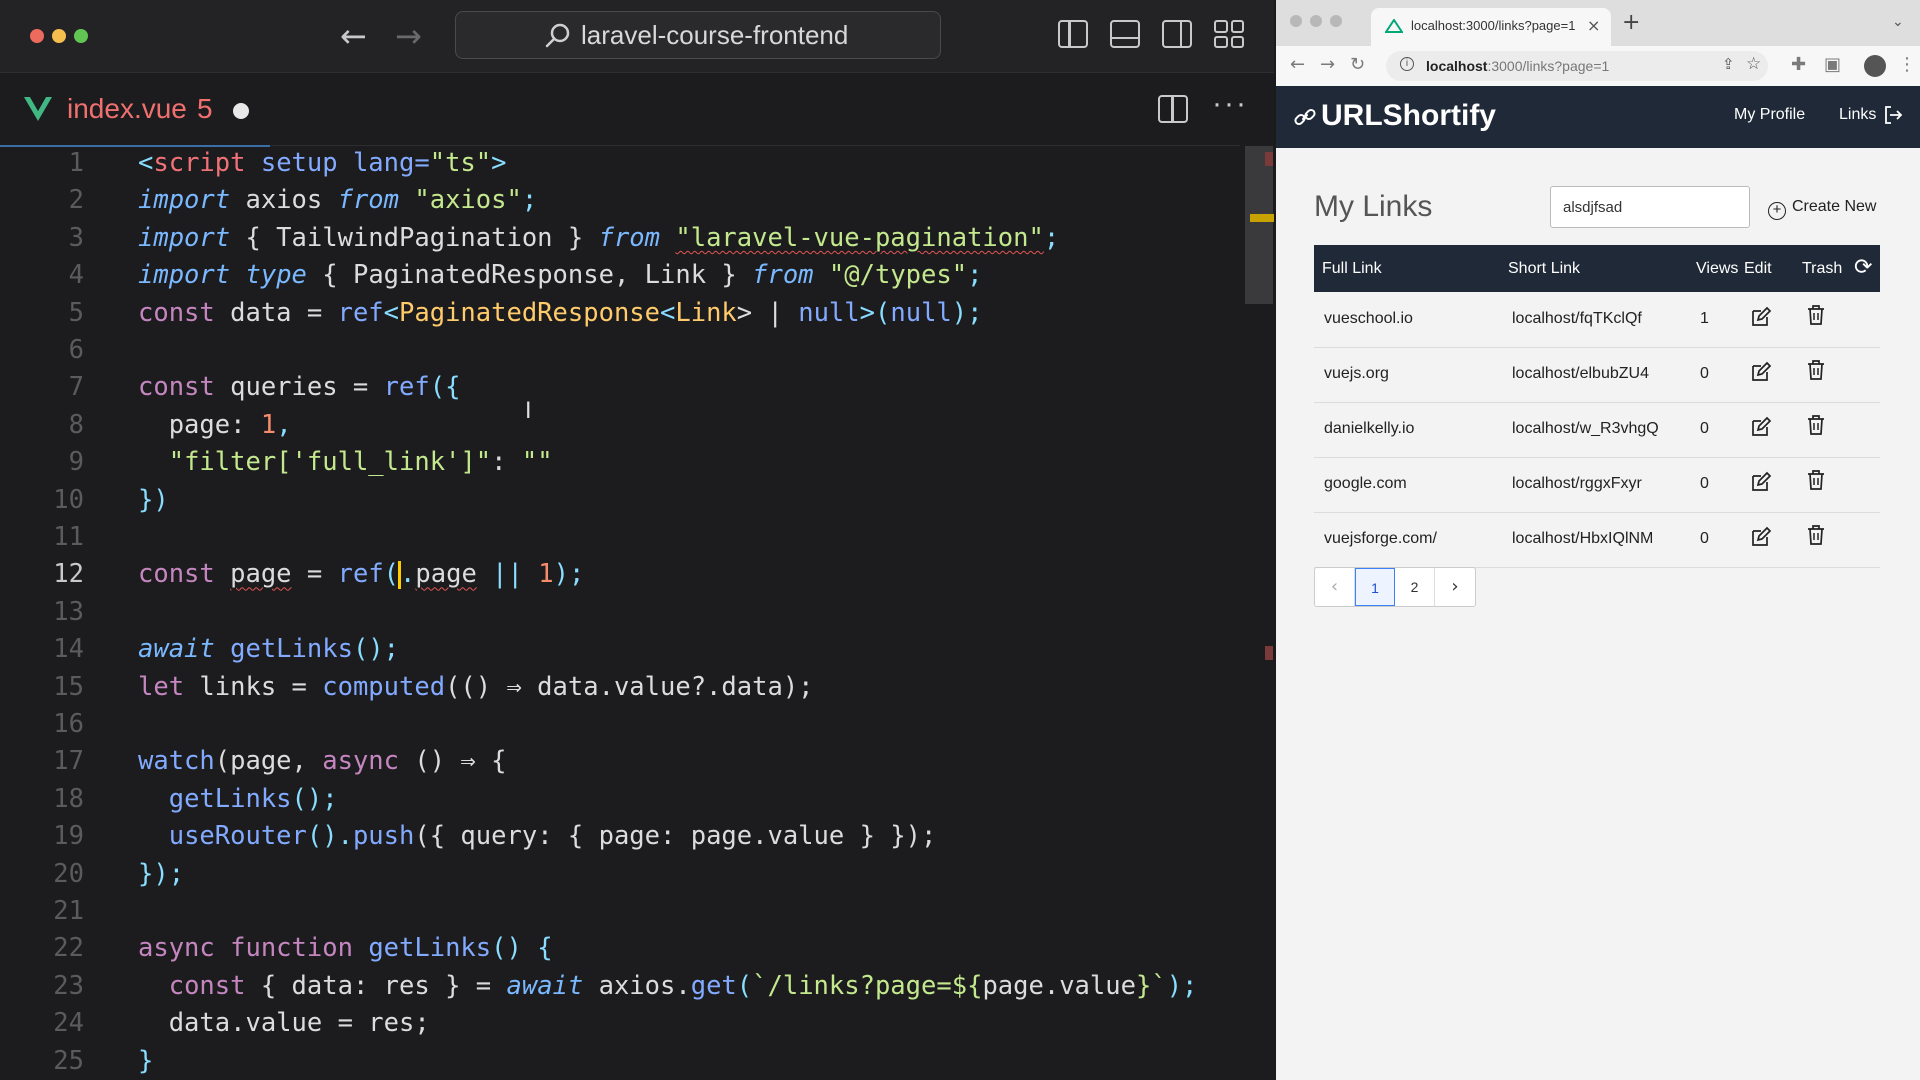 This screenshot has width=1920, height=1080. What do you see at coordinates (1408, 116) in the screenshot?
I see `app-brand: URLShortify` at bounding box center [1408, 116].